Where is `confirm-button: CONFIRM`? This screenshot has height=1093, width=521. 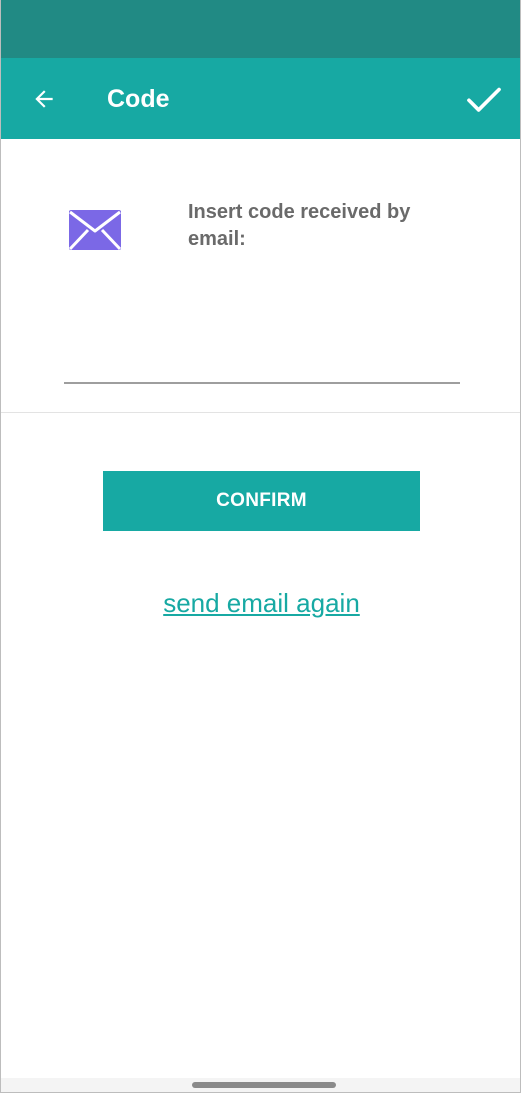
confirm-button: CONFIRM is located at coordinates (261, 501).